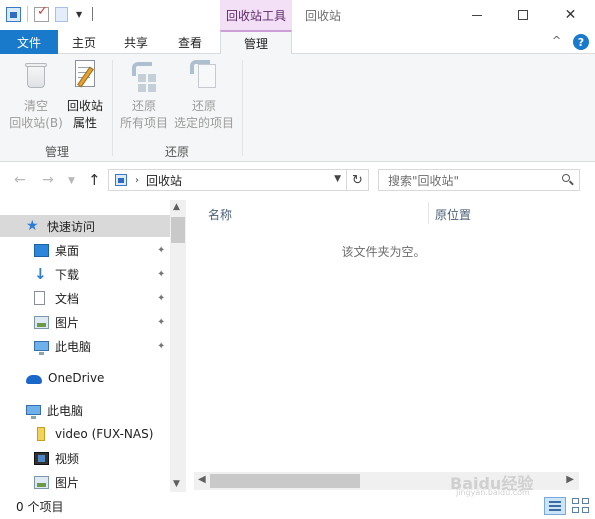 This screenshot has height=519, width=595. I want to click on recent-locations-chevron-icon: ▼, so click(71, 181).